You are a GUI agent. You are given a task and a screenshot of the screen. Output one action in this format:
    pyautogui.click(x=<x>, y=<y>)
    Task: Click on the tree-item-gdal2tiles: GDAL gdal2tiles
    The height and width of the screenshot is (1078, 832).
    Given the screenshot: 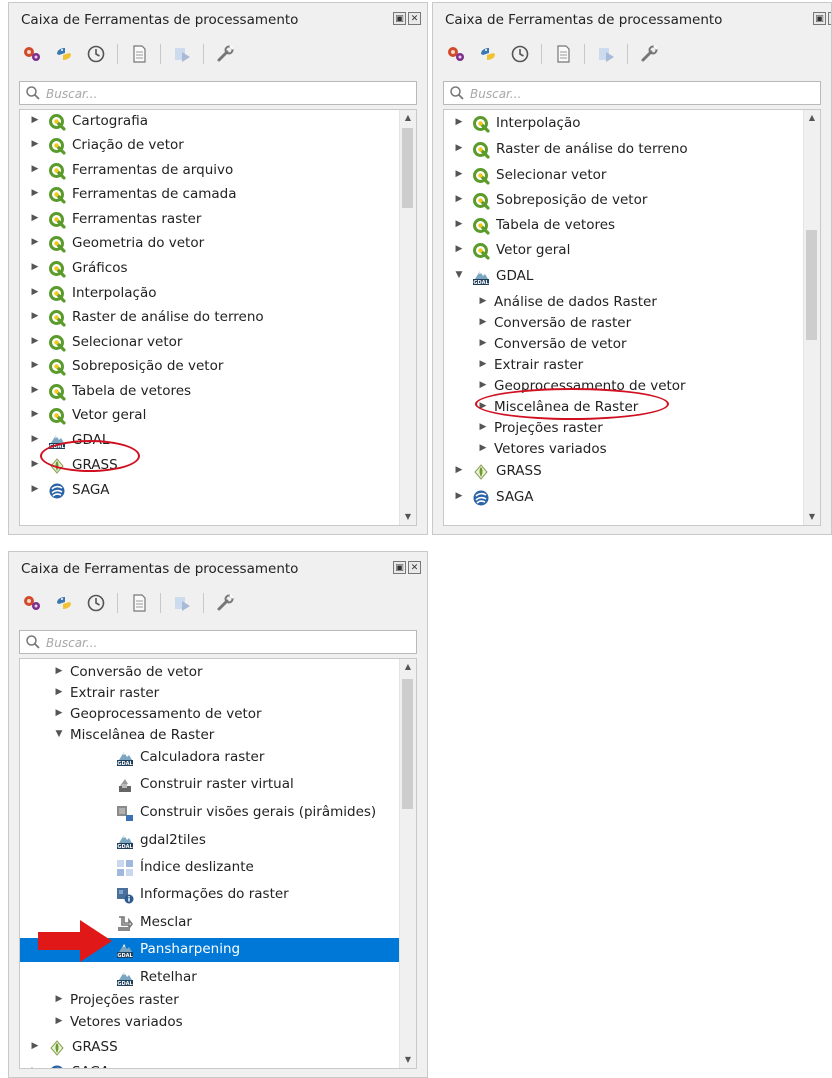 What is the action you would take?
    pyautogui.click(x=210, y=841)
    